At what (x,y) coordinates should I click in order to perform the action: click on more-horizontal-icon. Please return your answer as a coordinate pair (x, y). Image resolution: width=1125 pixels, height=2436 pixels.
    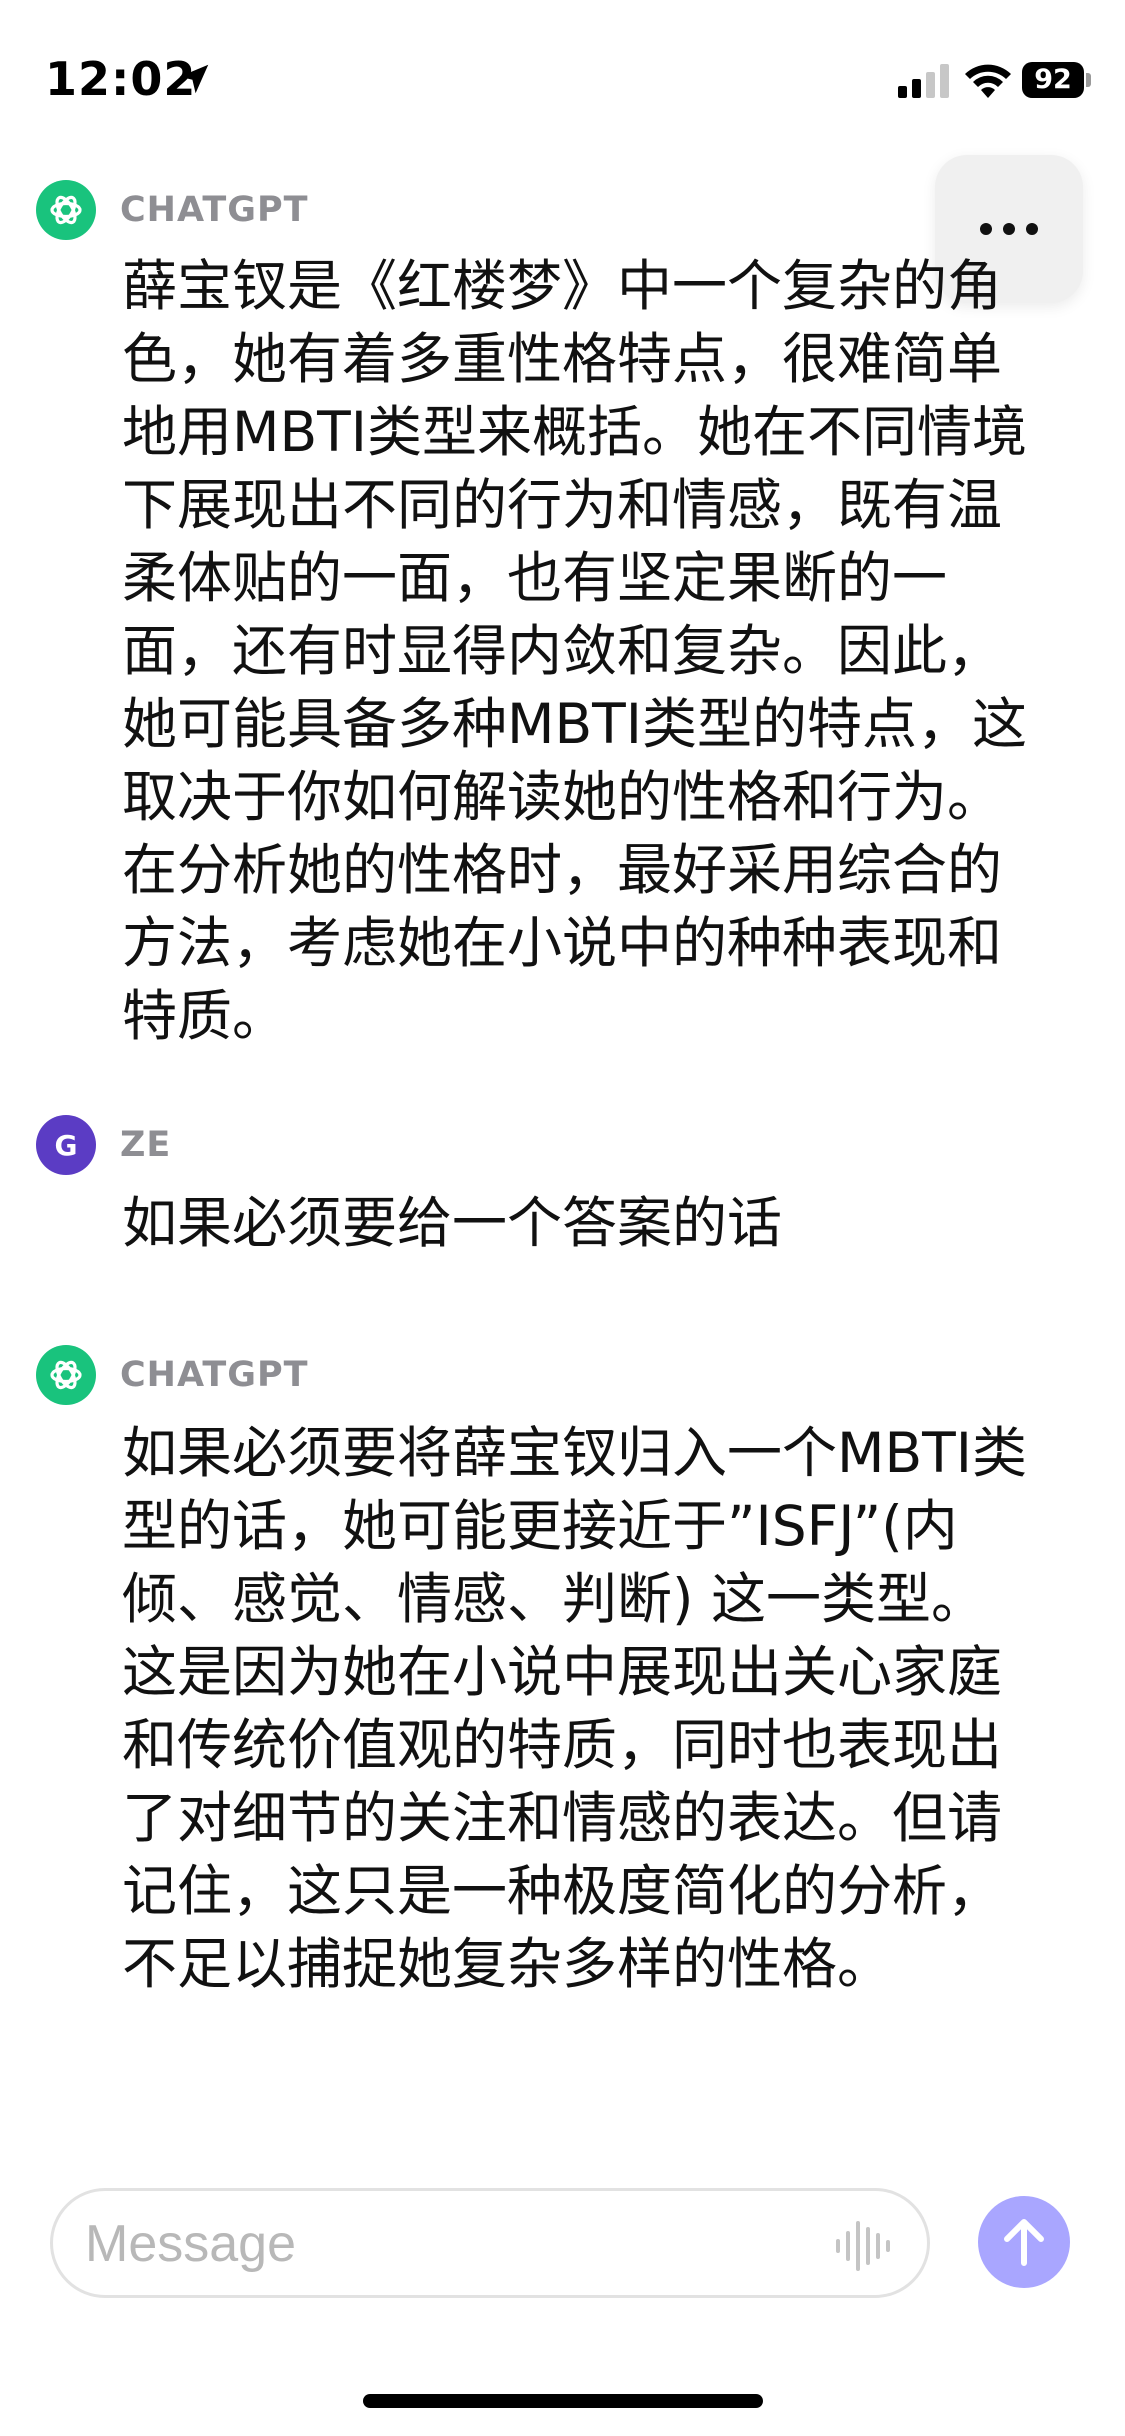
    Looking at the image, I should click on (1009, 229).